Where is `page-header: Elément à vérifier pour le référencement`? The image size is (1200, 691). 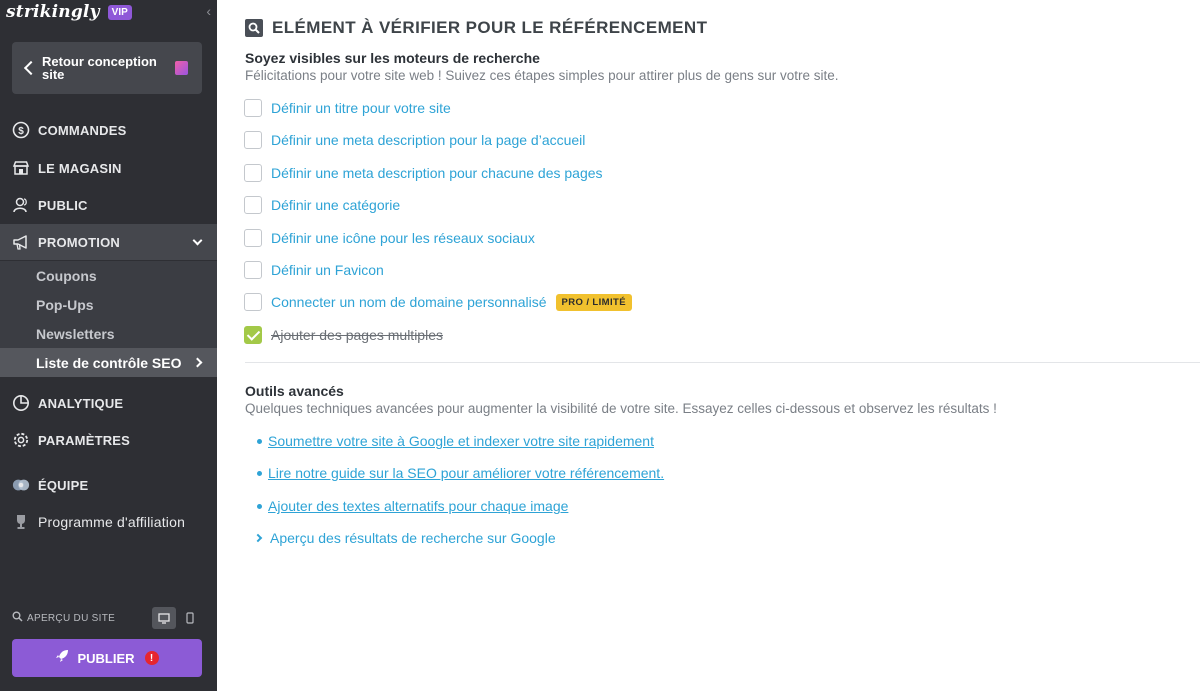 page-header: Elément à vérifier pour le référencement is located at coordinates (476, 28).